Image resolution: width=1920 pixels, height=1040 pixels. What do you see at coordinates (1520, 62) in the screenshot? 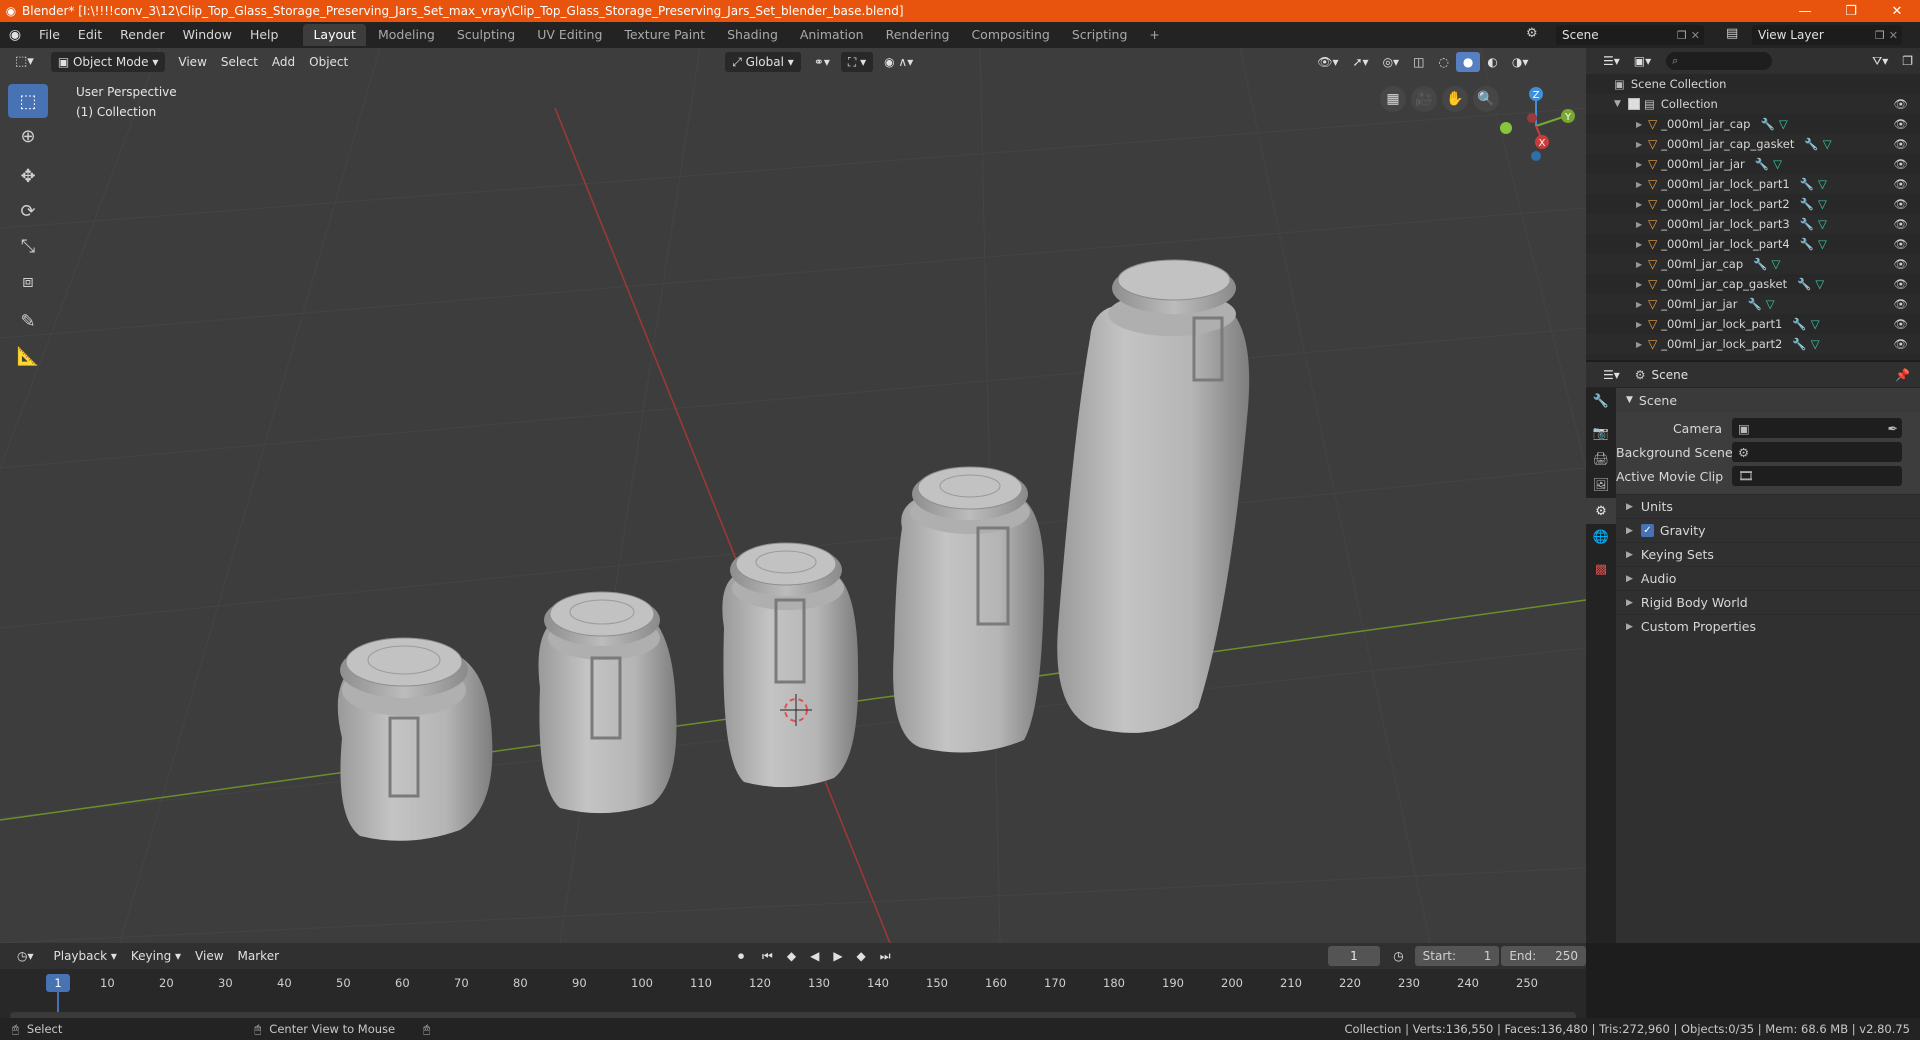
I see `shading-rendered-icon: ◑▾` at bounding box center [1520, 62].